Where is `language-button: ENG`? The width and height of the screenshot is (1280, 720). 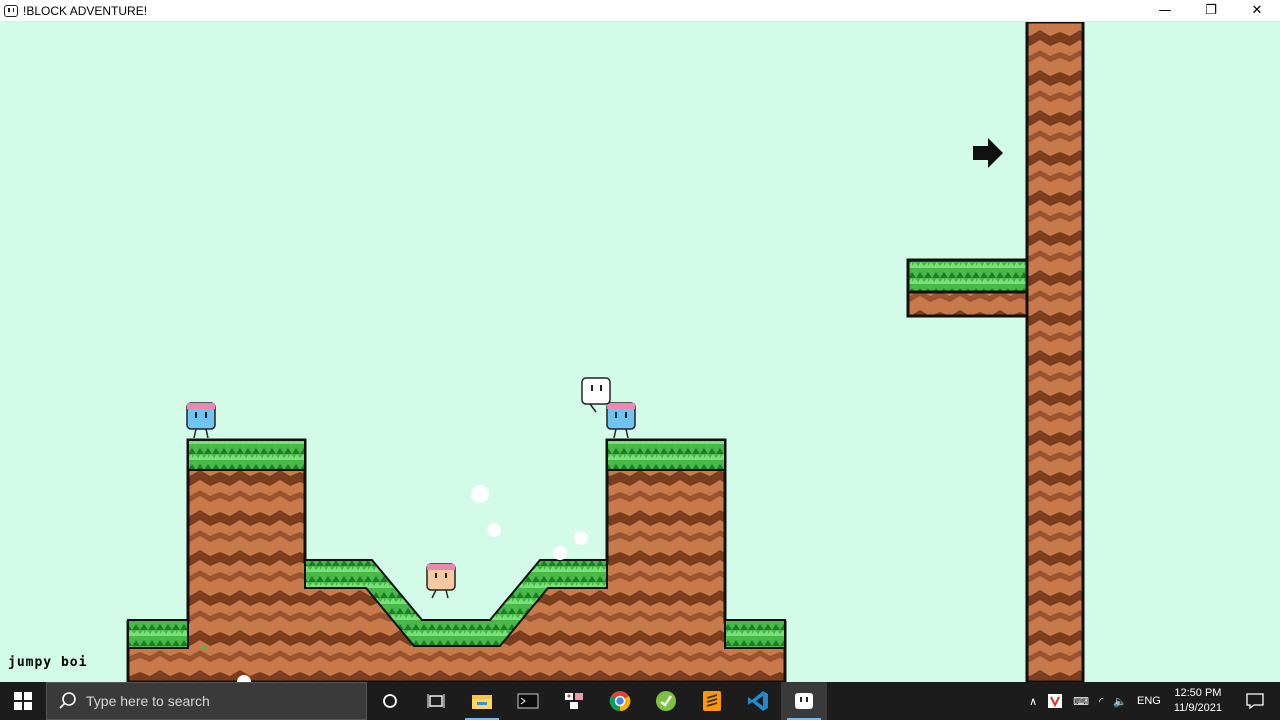 language-button: ENG is located at coordinates (1149, 701).